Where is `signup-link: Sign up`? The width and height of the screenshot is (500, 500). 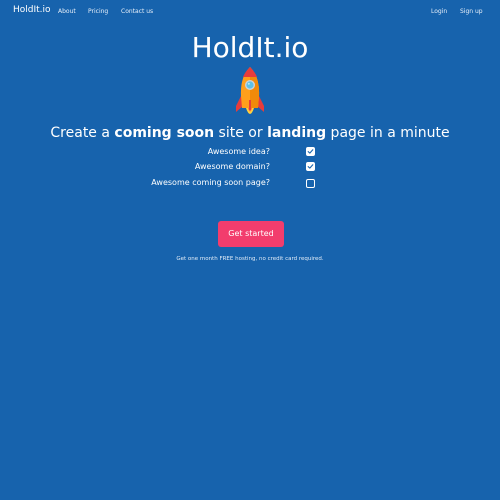 signup-link: Sign up is located at coordinates (471, 11).